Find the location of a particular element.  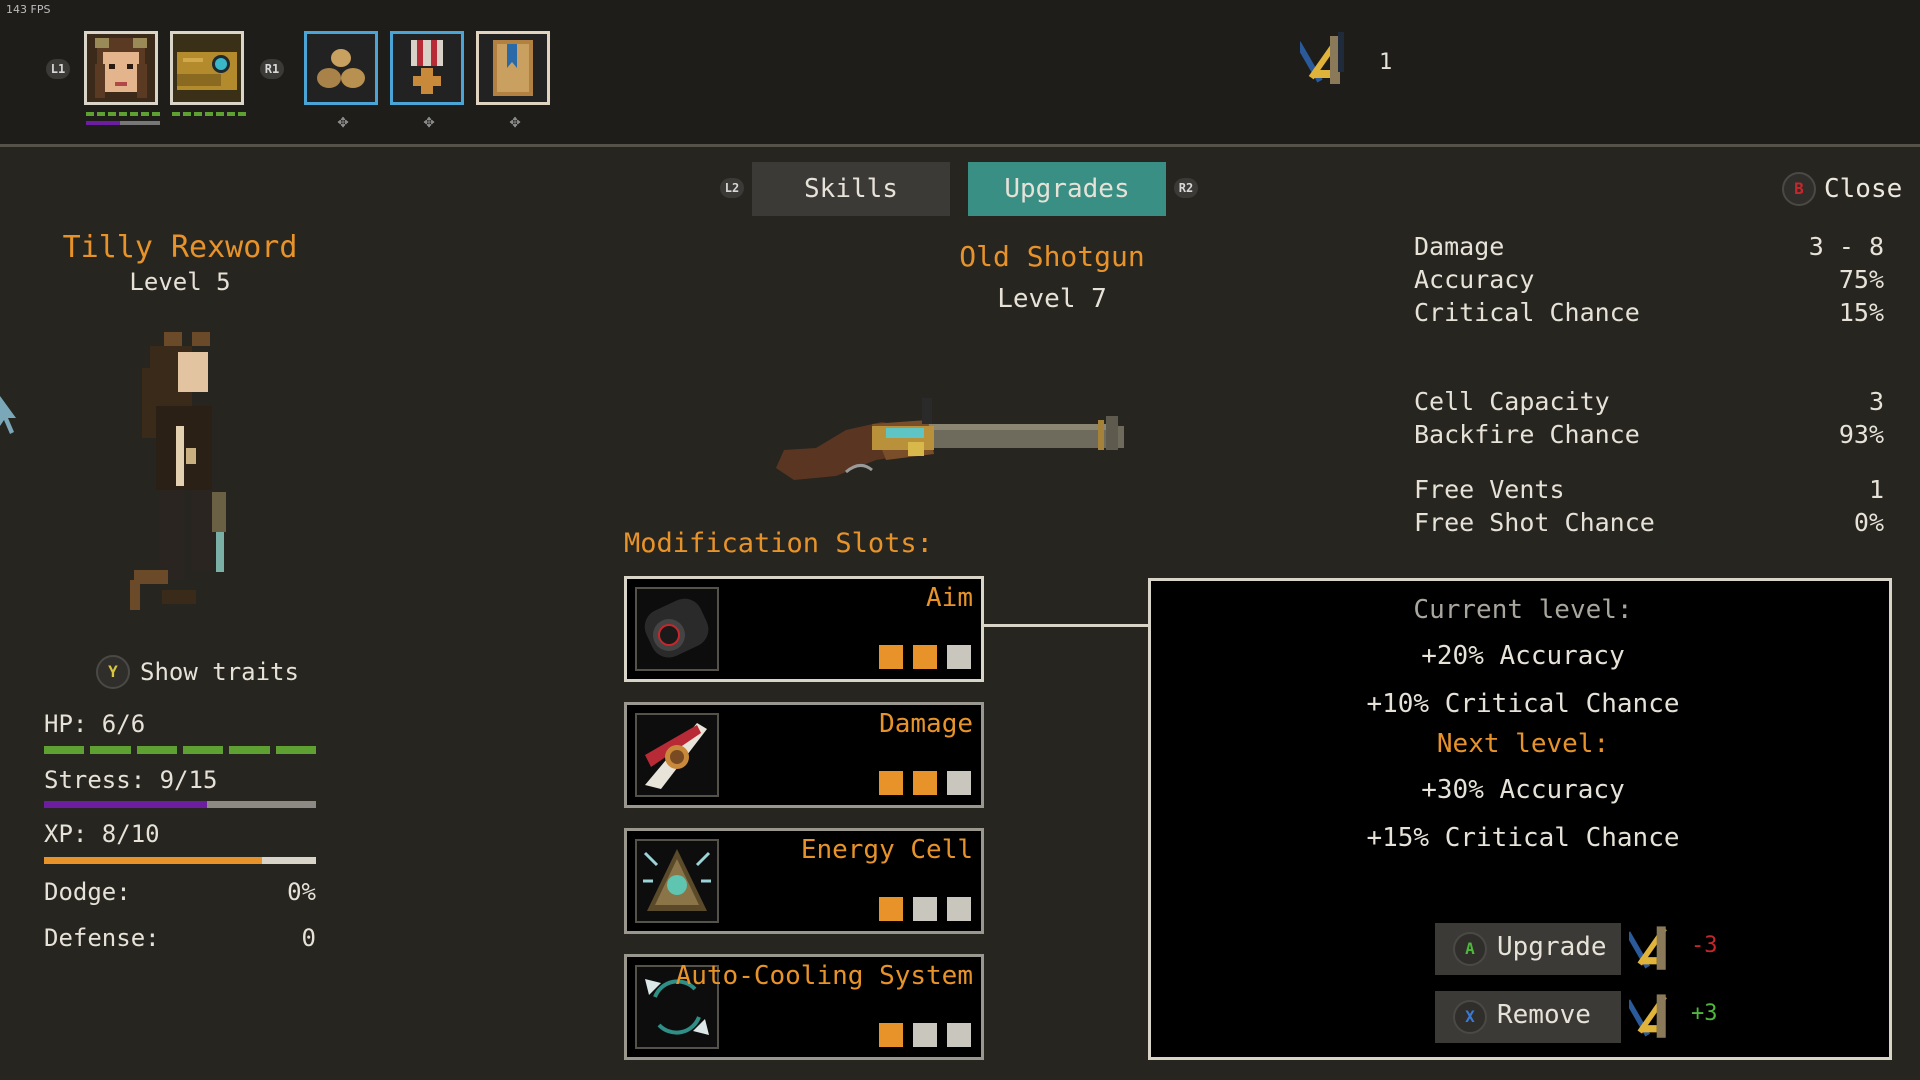

mod-slot-aim: Aim is located at coordinates (804, 629).